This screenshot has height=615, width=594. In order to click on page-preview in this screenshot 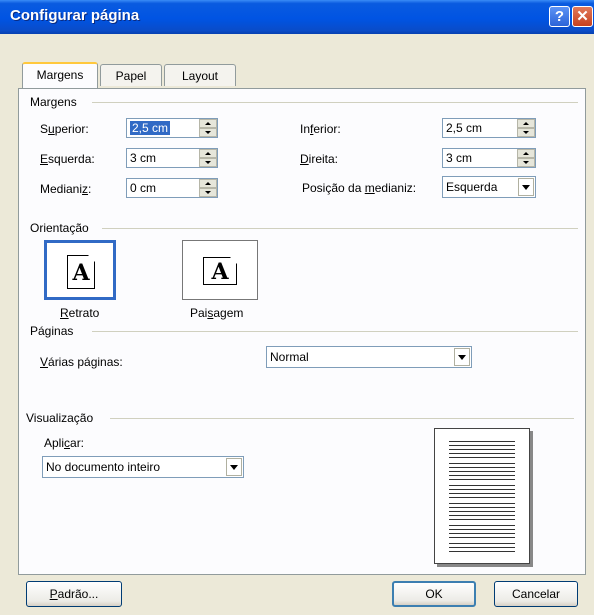, I will do `click(482, 496)`.